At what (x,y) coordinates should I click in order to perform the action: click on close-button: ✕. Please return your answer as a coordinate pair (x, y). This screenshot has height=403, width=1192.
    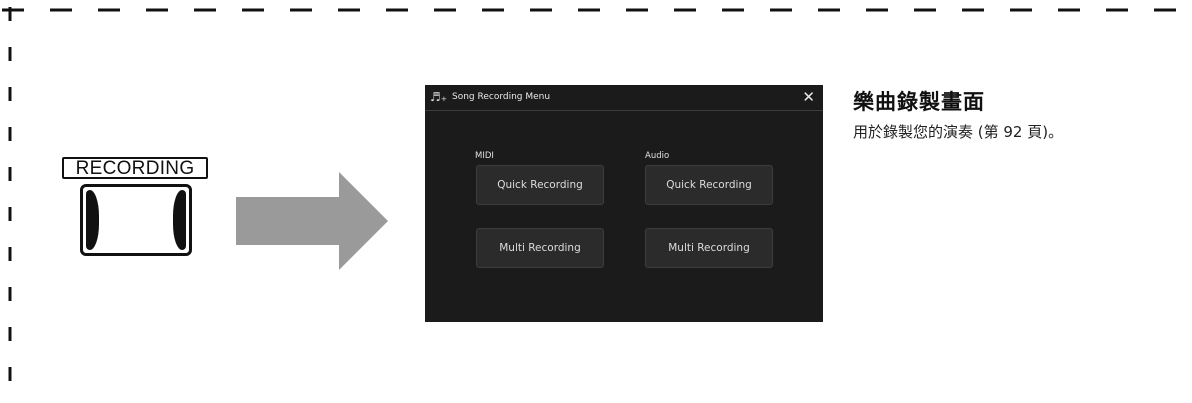
    Looking at the image, I should click on (808, 97).